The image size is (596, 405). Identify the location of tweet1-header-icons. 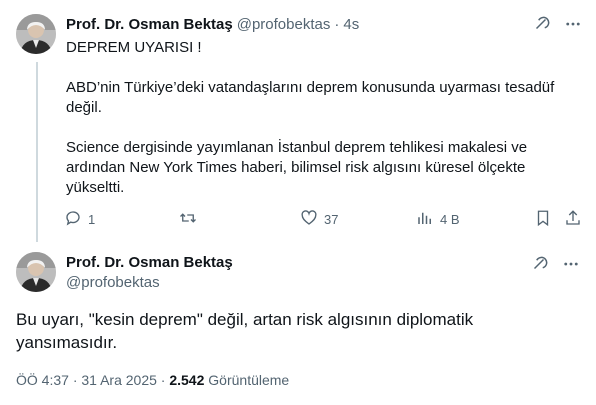
(557, 24).